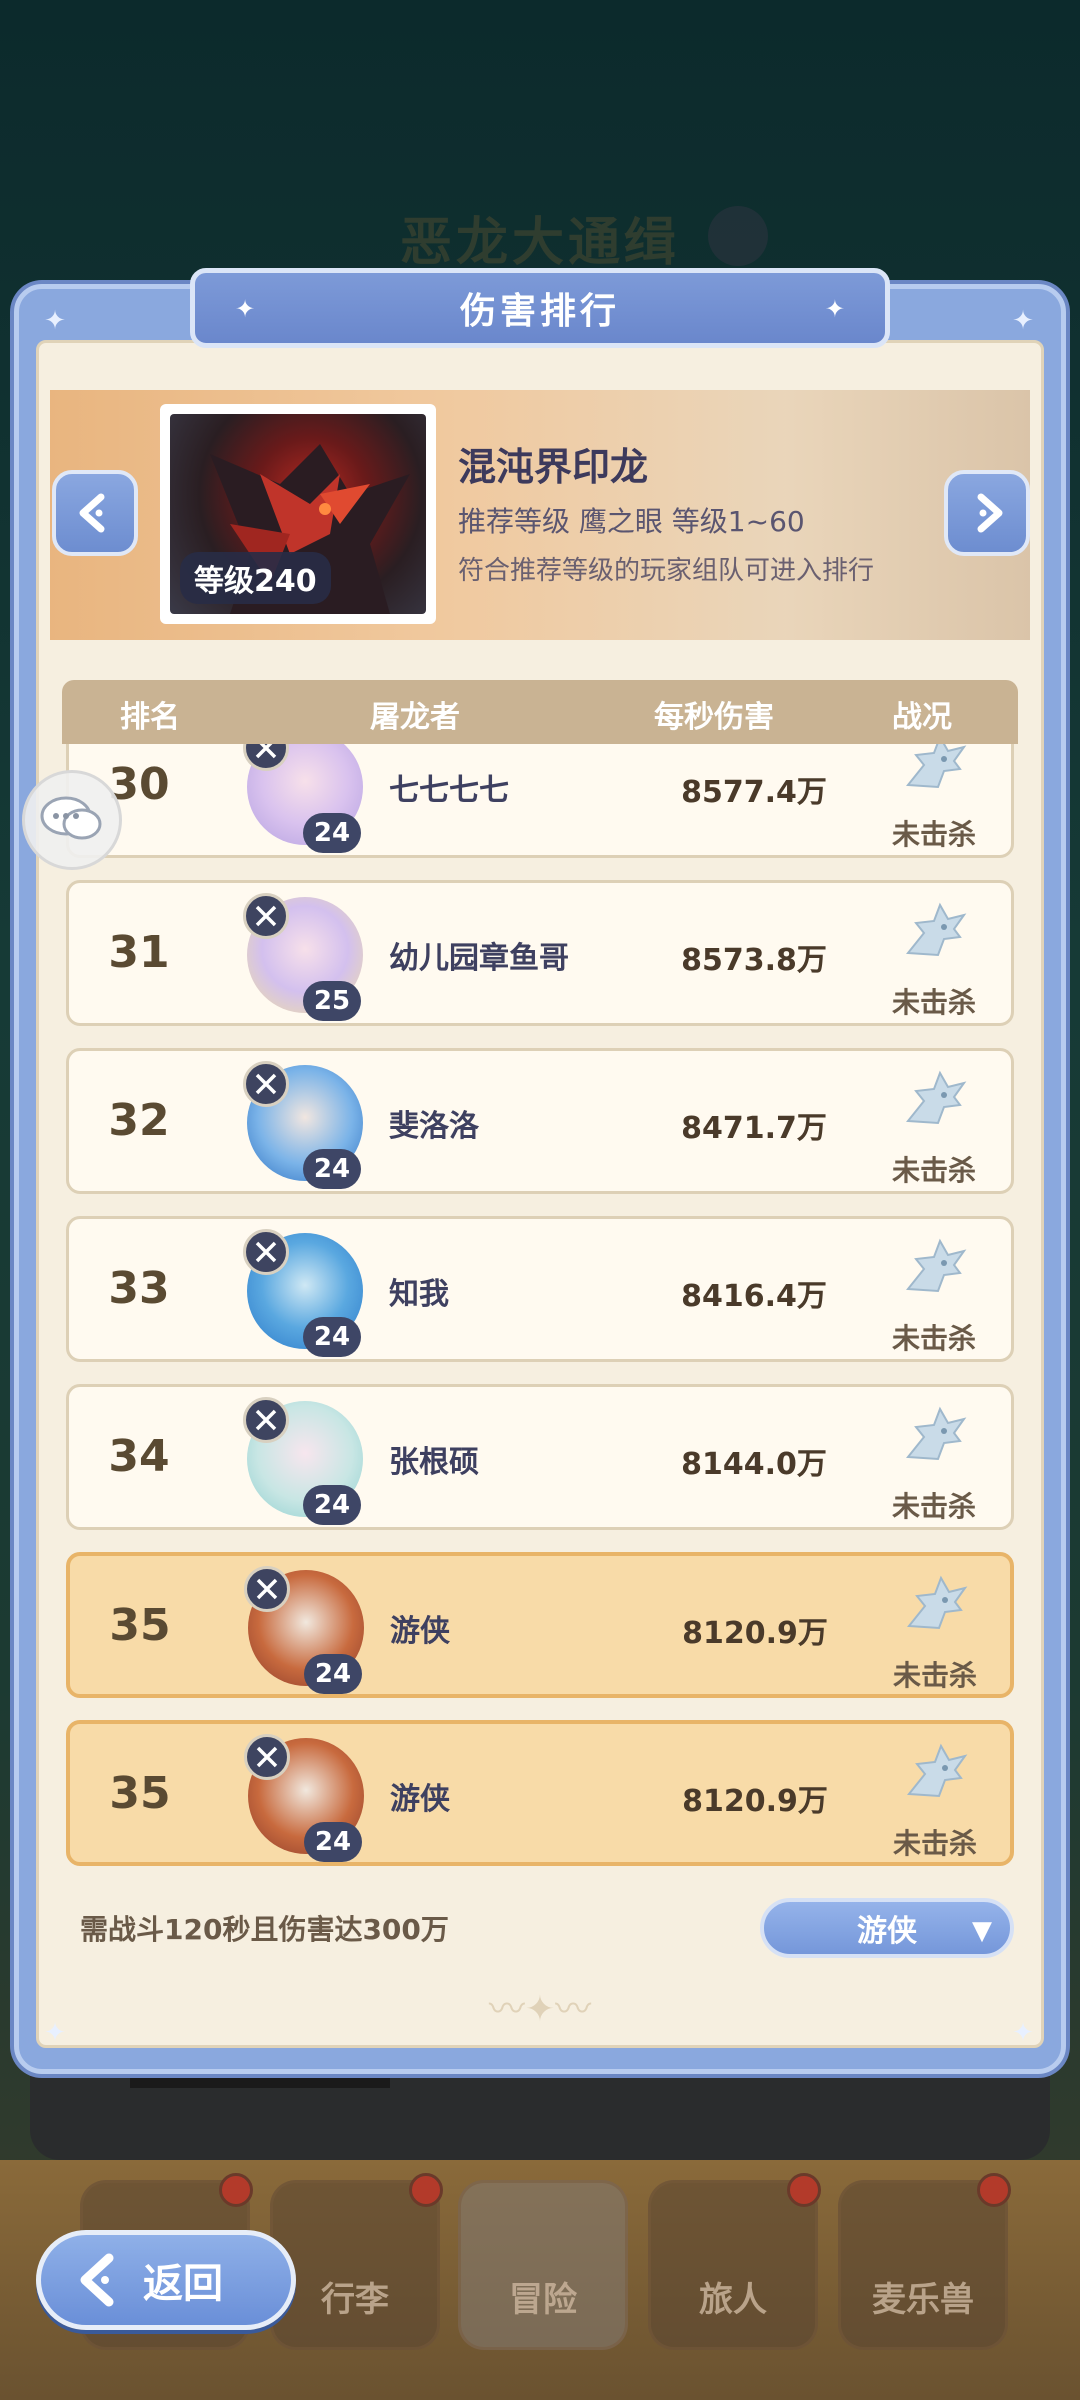 The height and width of the screenshot is (2400, 1080). Describe the element at coordinates (449, 790) in the screenshot. I see `player-name: 七七七七` at that location.